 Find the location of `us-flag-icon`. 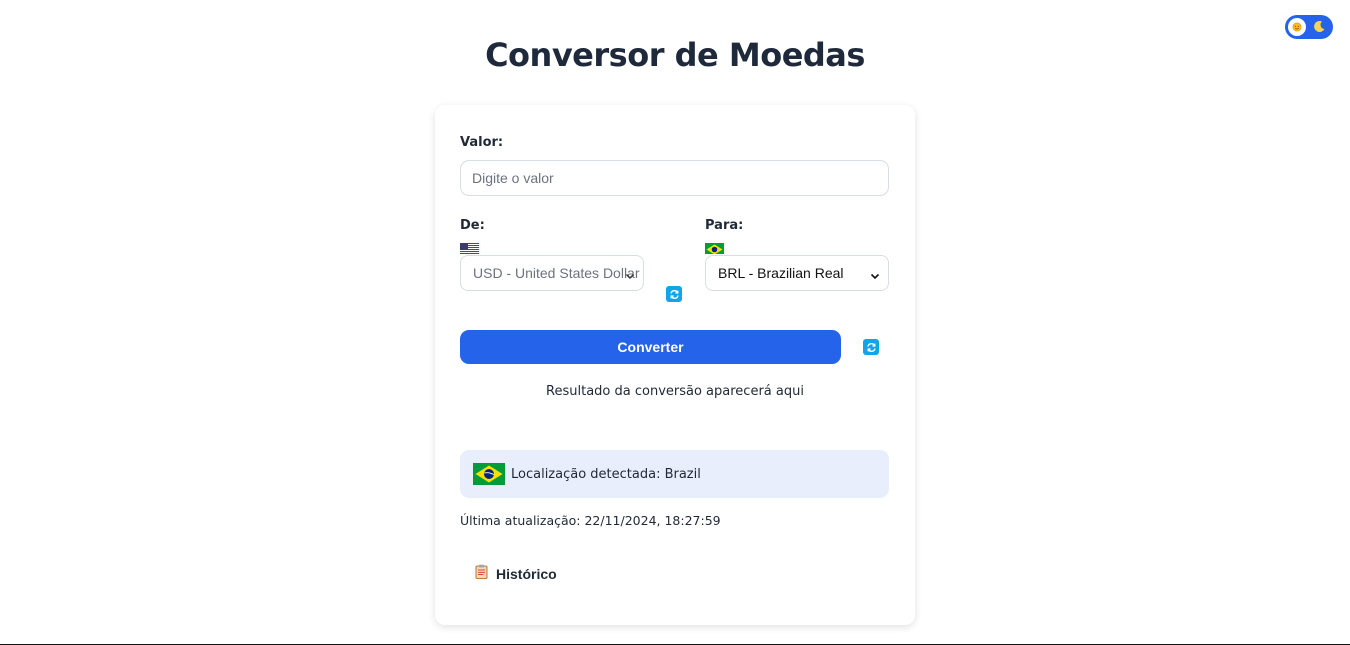

us-flag-icon is located at coordinates (469, 247).